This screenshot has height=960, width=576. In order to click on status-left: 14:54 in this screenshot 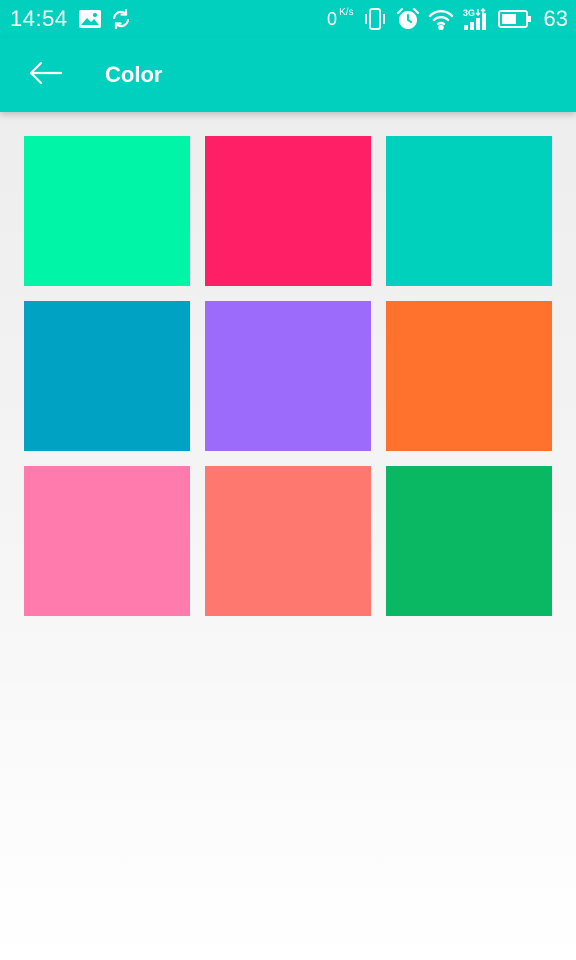, I will do `click(75, 19)`.